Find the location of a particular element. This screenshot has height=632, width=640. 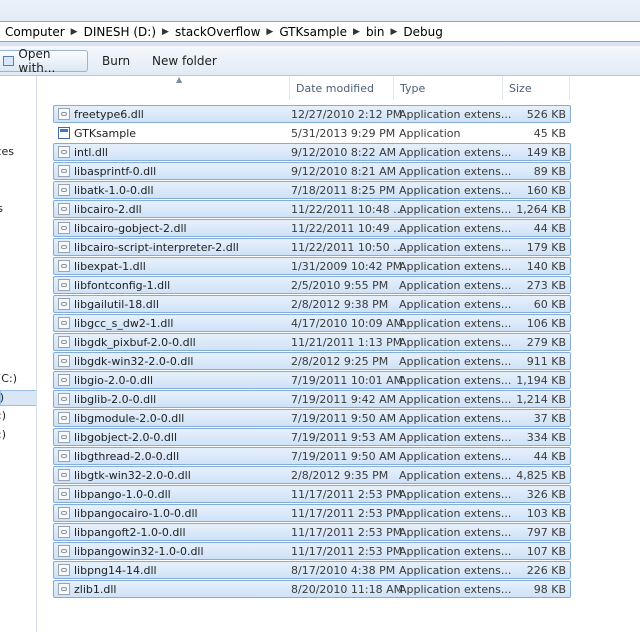

file-size: 160 KB is located at coordinates (546, 190).